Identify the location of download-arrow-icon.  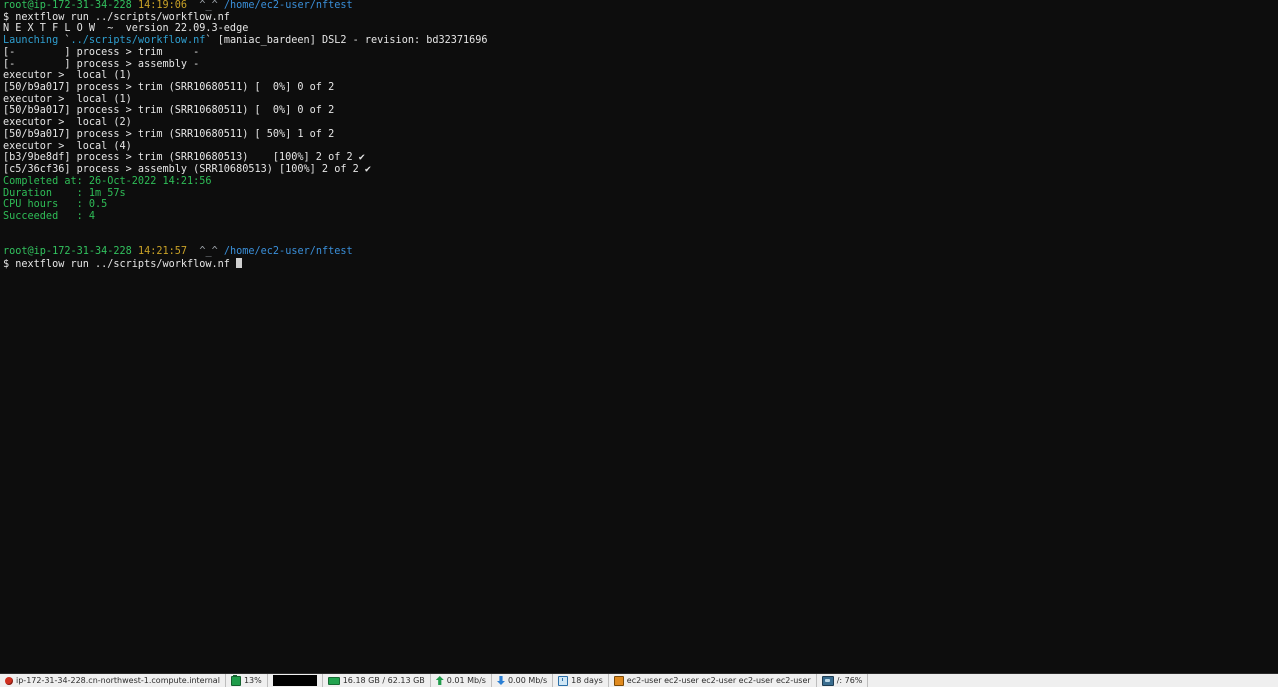
(500, 680).